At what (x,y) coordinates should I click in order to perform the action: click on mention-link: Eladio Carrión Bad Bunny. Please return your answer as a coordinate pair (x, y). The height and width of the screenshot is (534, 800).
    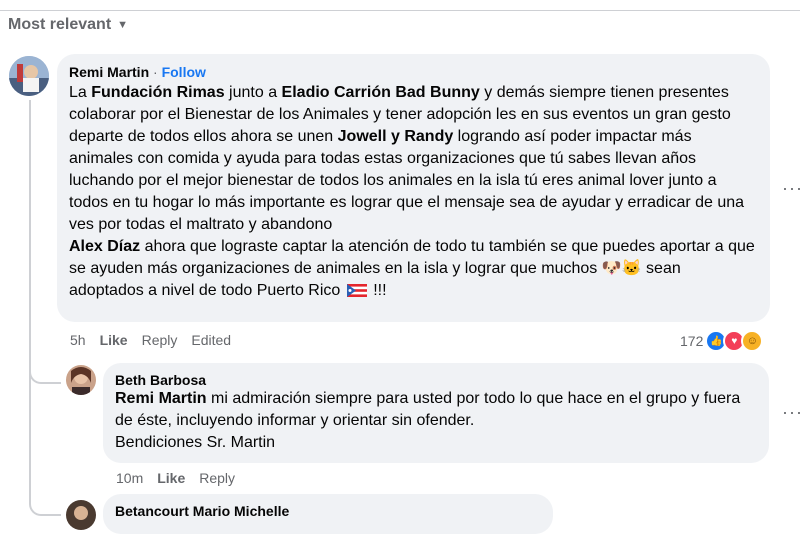
    Looking at the image, I should click on (381, 92).